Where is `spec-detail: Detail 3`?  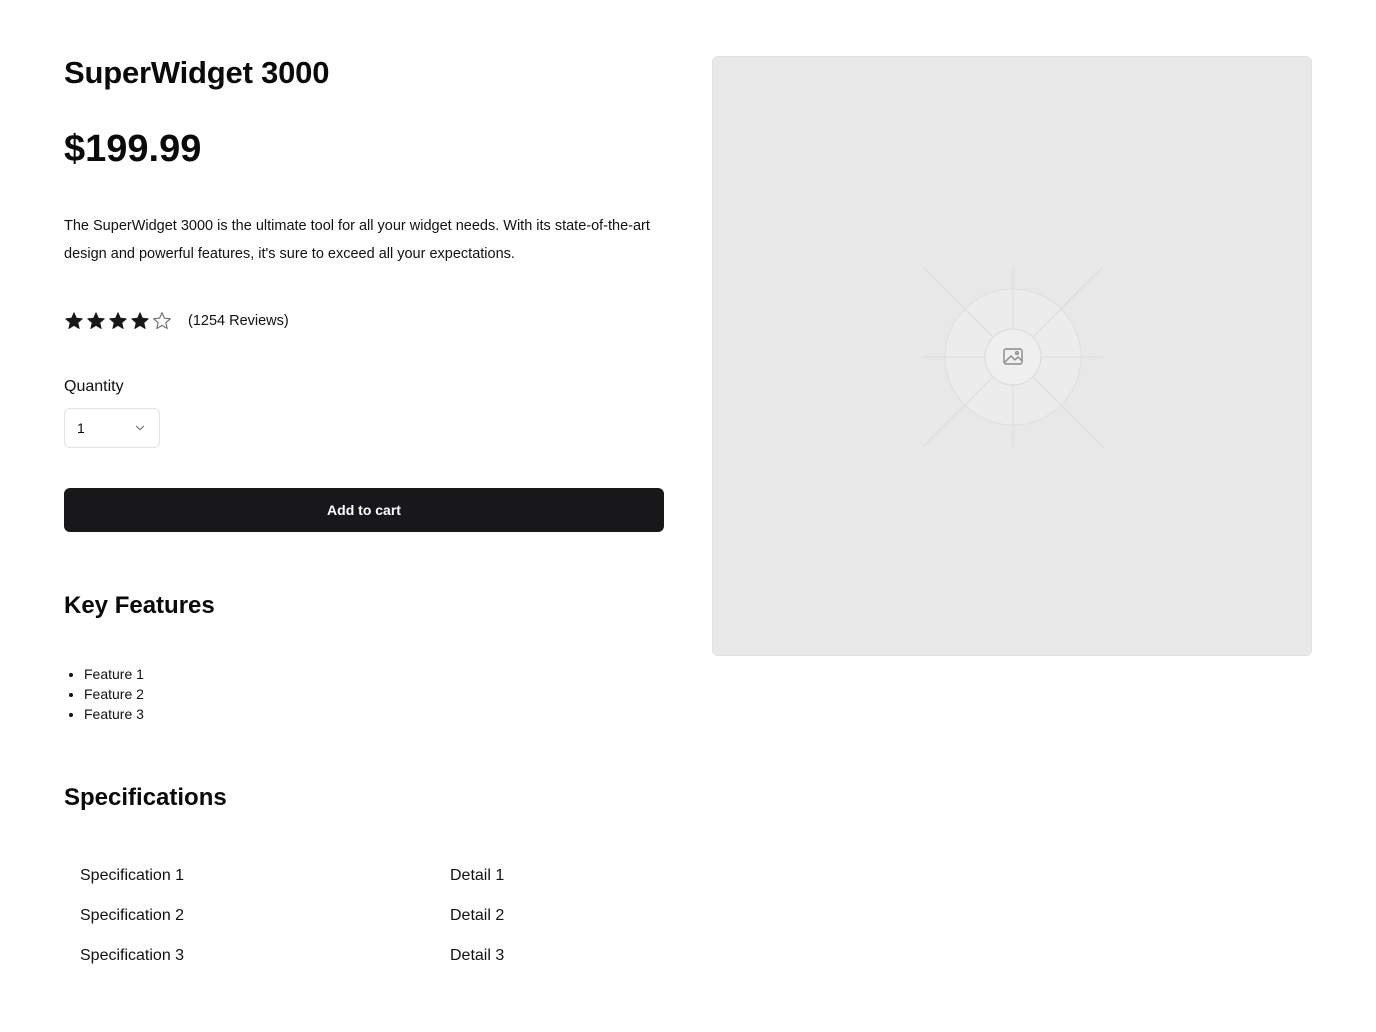
spec-detail: Detail 3 is located at coordinates (477, 955).